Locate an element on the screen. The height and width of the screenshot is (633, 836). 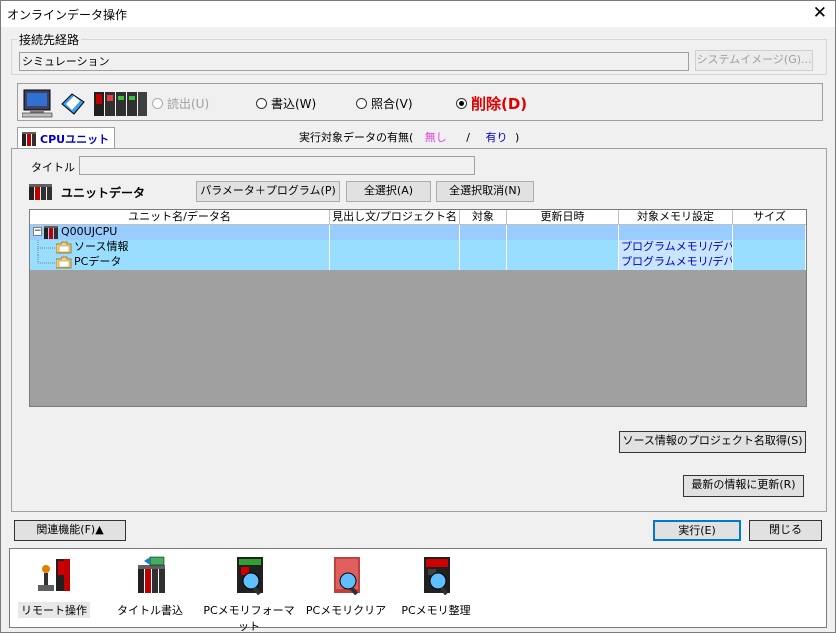
pc-memory-clear-label: PCメモリクリア is located at coordinates (346, 610).